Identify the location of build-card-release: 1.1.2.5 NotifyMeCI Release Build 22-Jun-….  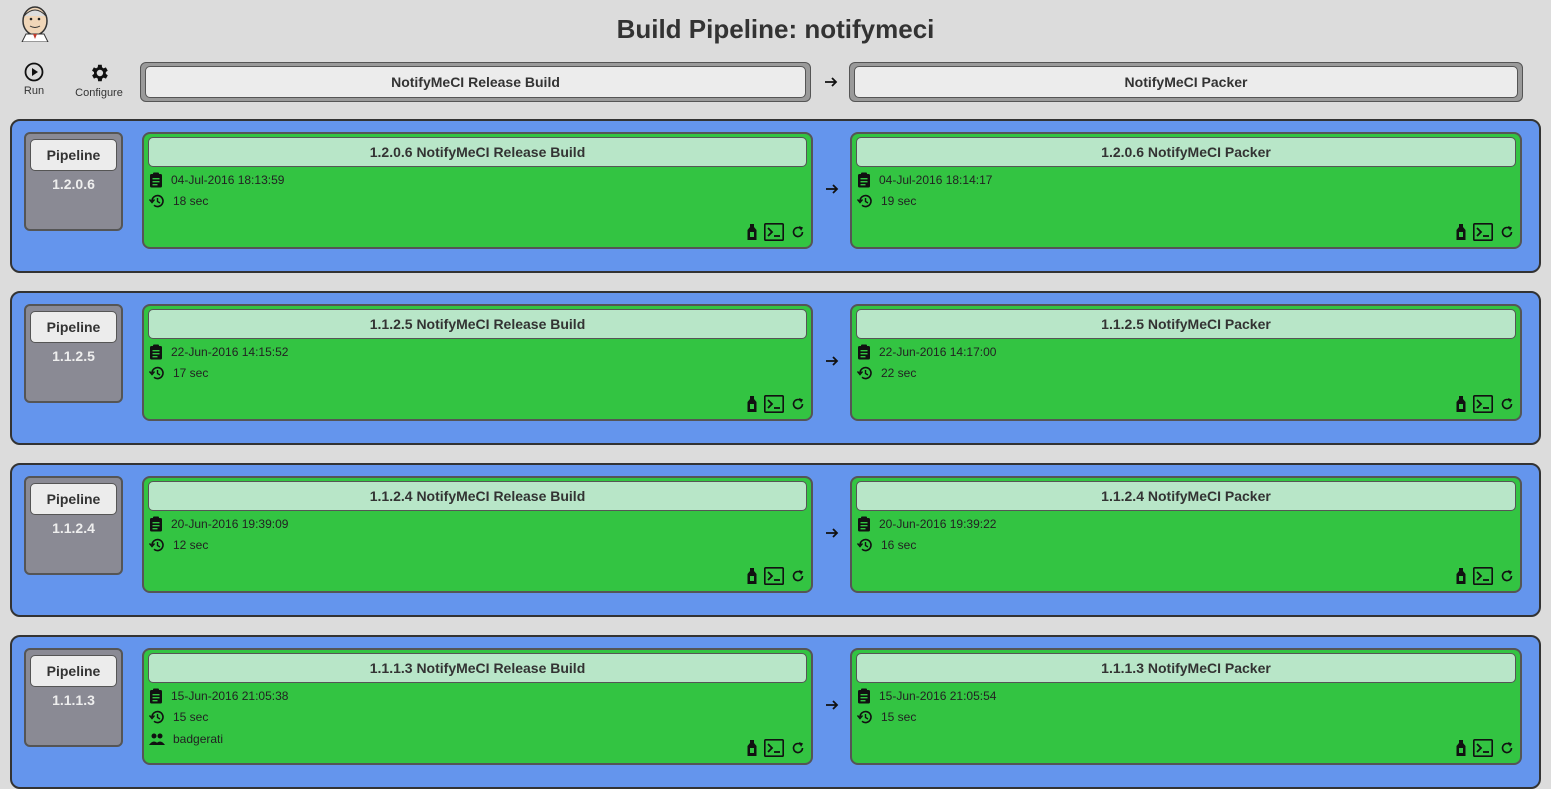
(477, 362).